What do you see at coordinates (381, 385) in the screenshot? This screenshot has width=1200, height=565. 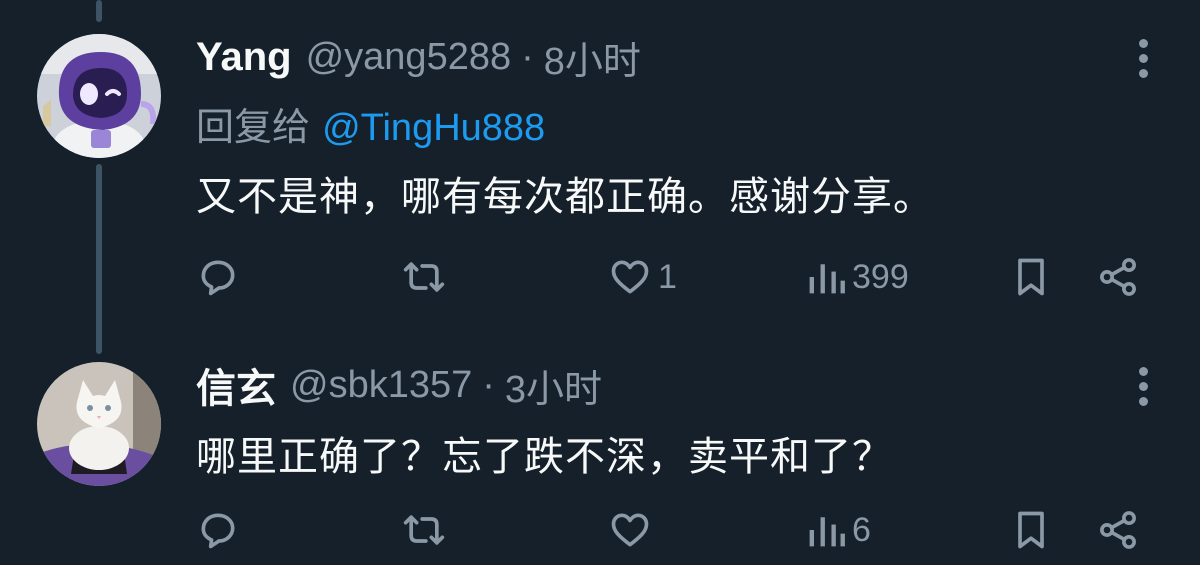 I see `user-handle: @sbk1357` at bounding box center [381, 385].